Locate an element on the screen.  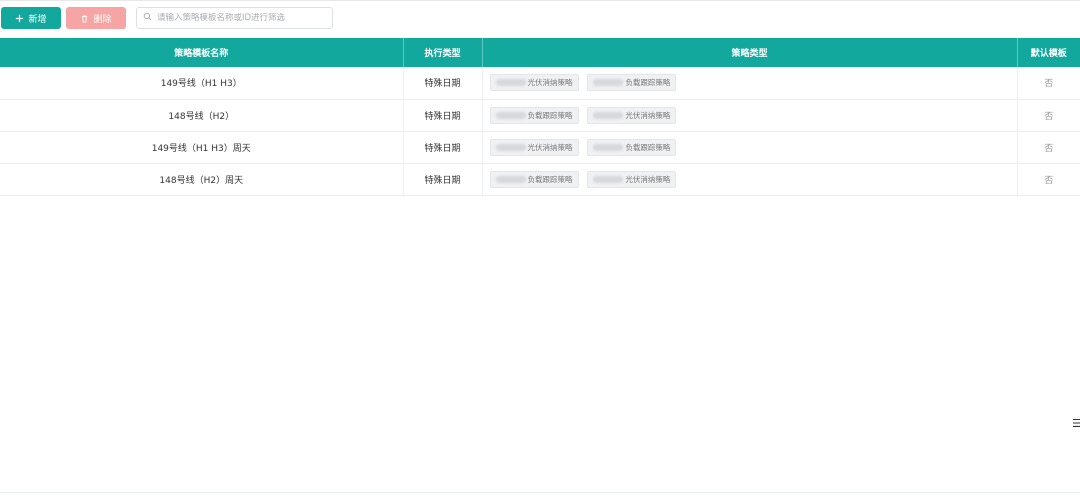
search-input is located at coordinates (242, 18).